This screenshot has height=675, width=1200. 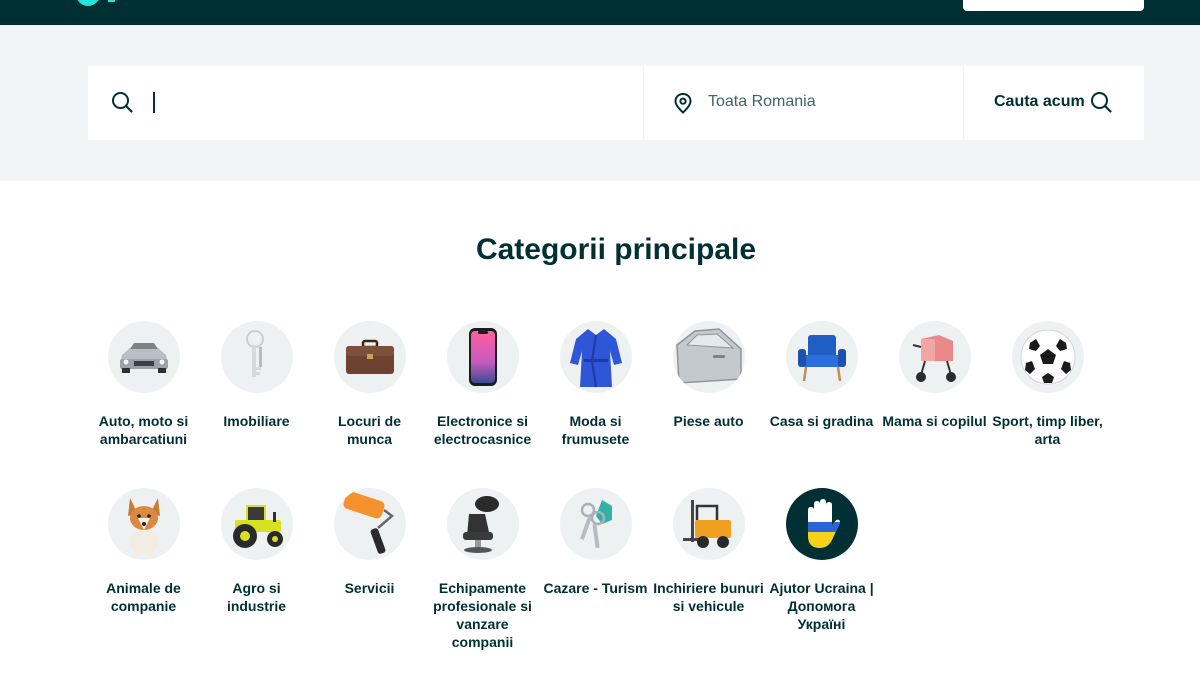 I want to click on category-sport: Sport, timp liber, arta, so click(x=1047, y=384).